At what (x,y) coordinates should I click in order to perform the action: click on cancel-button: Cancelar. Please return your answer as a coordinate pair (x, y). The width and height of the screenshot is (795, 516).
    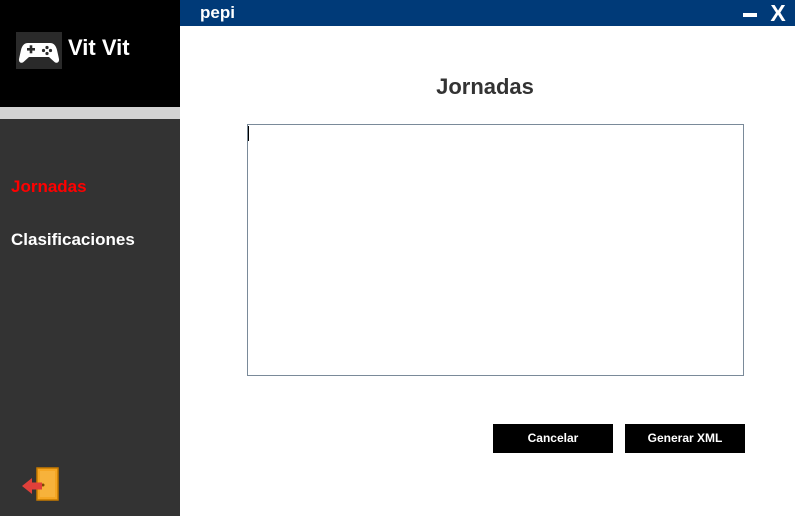
    Looking at the image, I should click on (553, 438).